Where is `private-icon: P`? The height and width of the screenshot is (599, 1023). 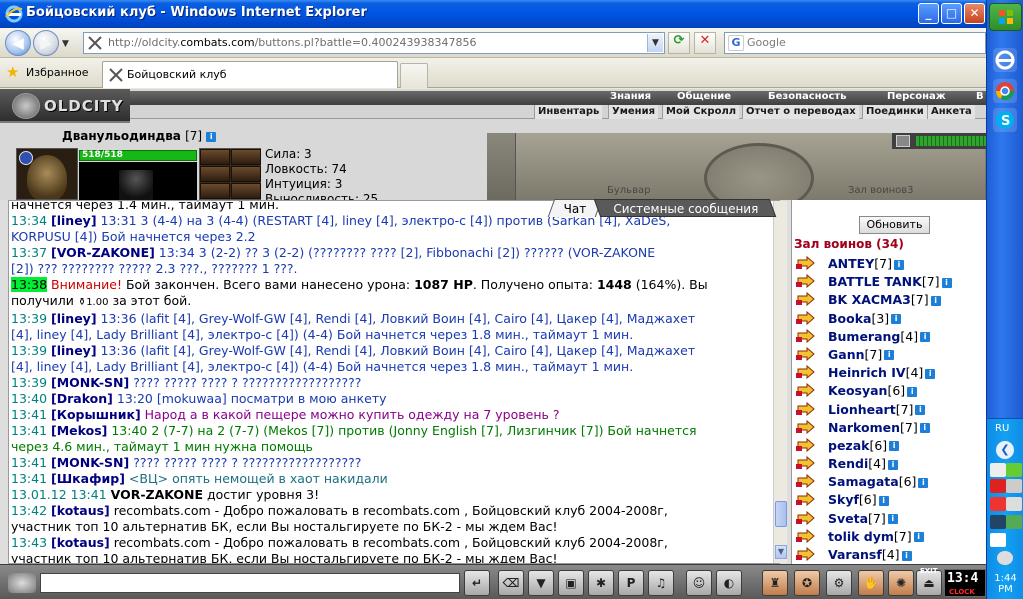
private-icon: P is located at coordinates (631, 583).